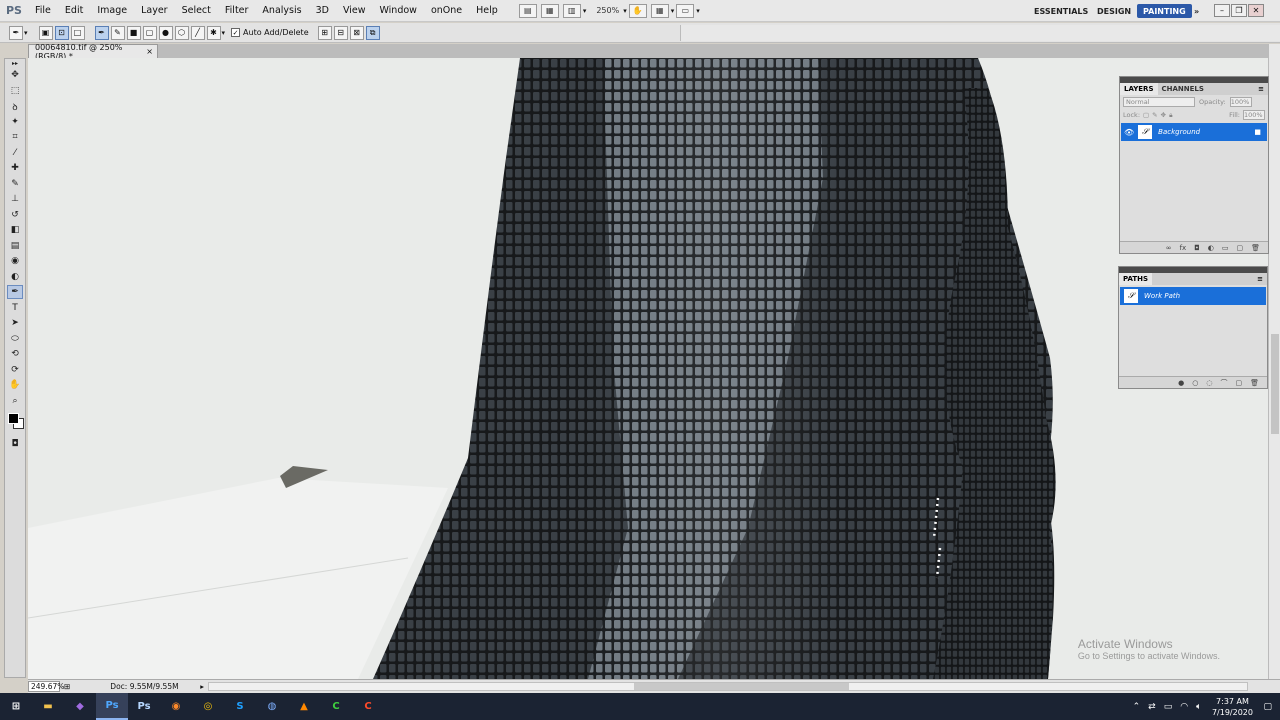  Describe the element at coordinates (304, 706) in the screenshot. I see `vlc-icon: ▲` at that location.